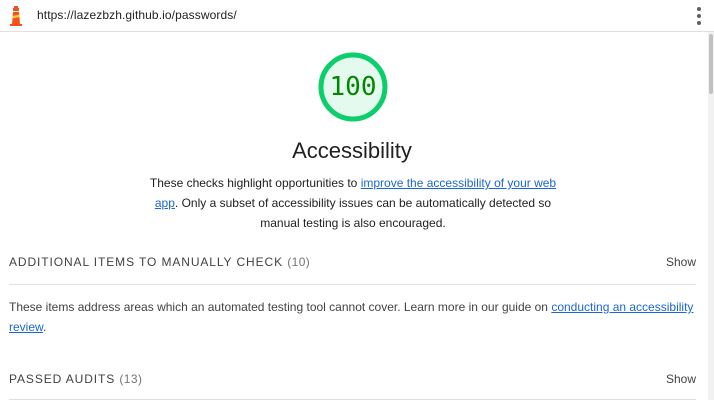 This screenshot has height=400, width=714. What do you see at coordinates (711, 64) in the screenshot?
I see `scrollbar-thumb` at bounding box center [711, 64].